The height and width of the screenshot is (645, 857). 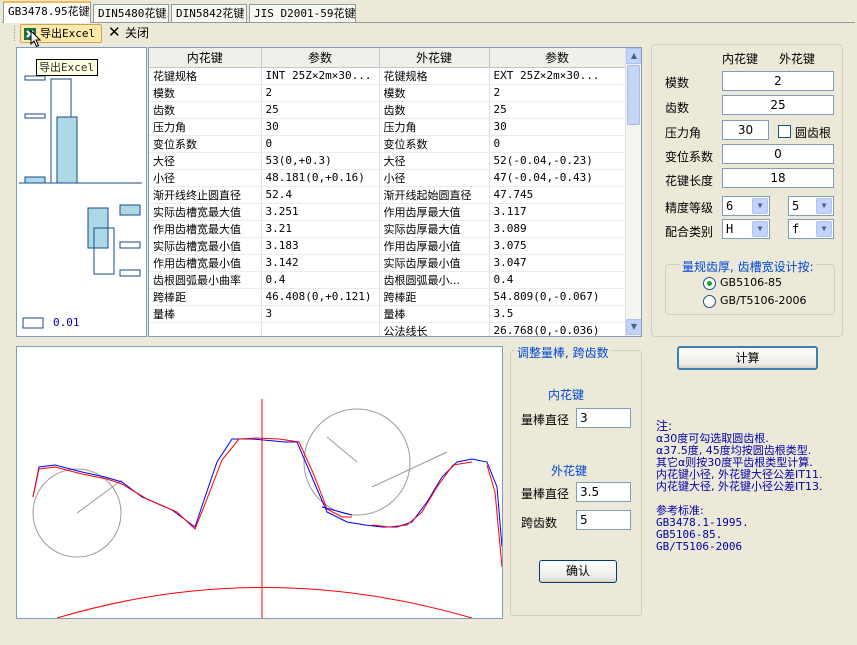 I want to click on table-header-row: 内花键 参数 外花键 参数, so click(x=387, y=58).